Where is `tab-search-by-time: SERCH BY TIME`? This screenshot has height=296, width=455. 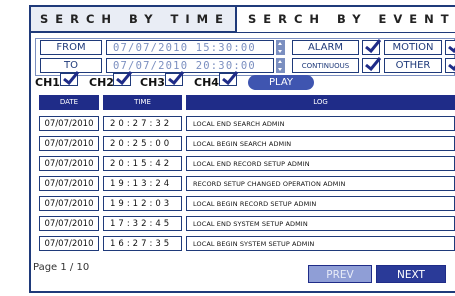 tab-search-by-time: SERCH BY TIME is located at coordinates (135, 19).